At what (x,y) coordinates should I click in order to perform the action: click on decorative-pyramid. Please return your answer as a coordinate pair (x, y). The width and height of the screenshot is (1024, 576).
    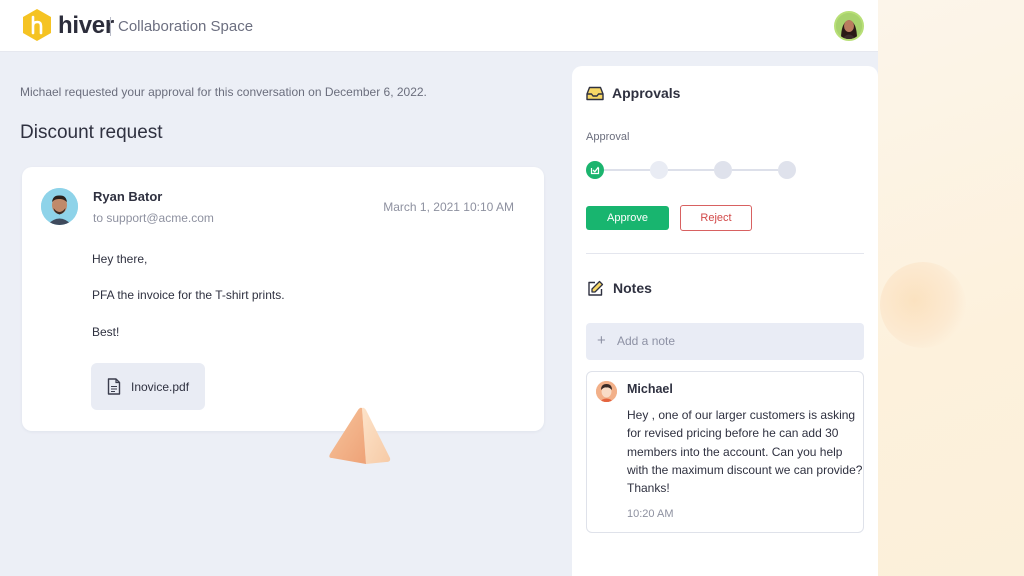
    Looking at the image, I should click on (360, 435).